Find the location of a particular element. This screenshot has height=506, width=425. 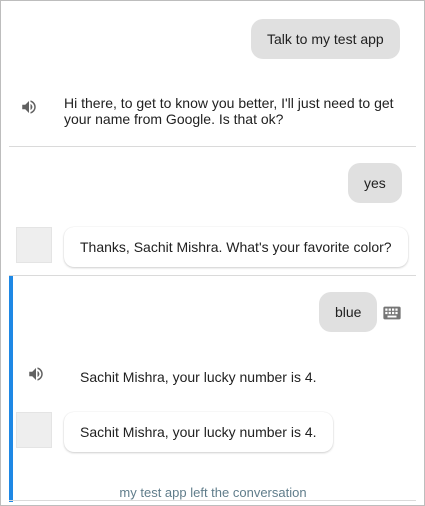

user-message-bubble: yes is located at coordinates (375, 183).